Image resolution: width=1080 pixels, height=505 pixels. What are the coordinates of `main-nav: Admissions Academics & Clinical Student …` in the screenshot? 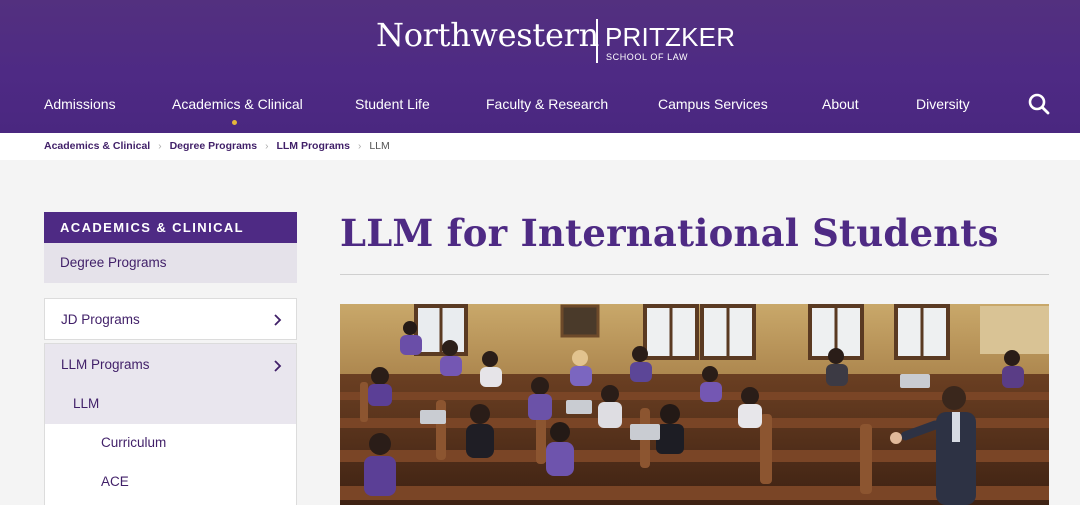 It's located at (540, 105).